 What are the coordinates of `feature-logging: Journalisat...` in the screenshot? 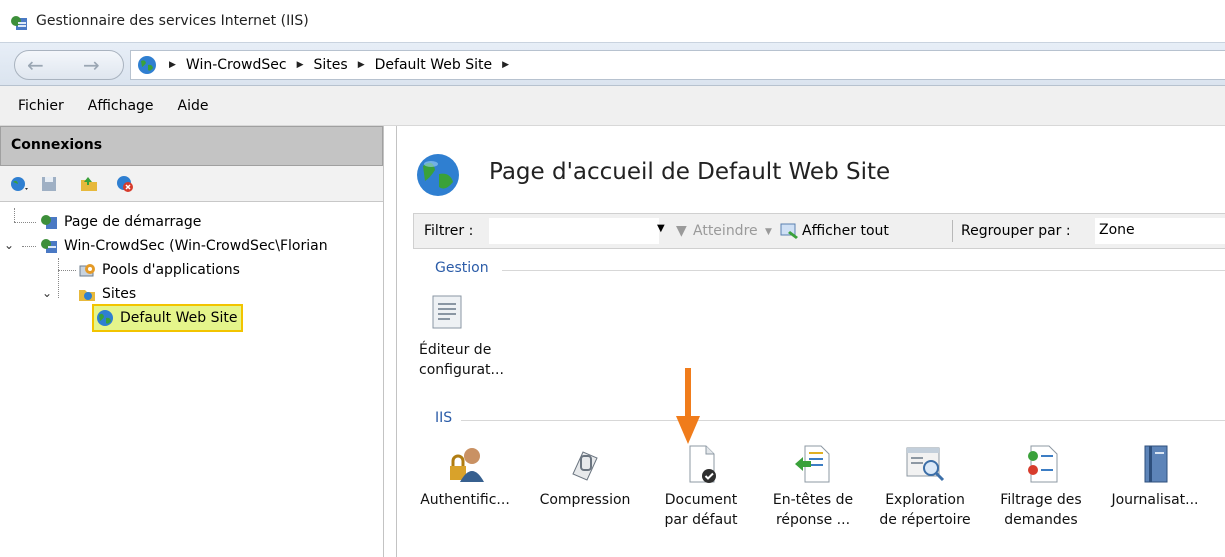 It's located at (1155, 477).